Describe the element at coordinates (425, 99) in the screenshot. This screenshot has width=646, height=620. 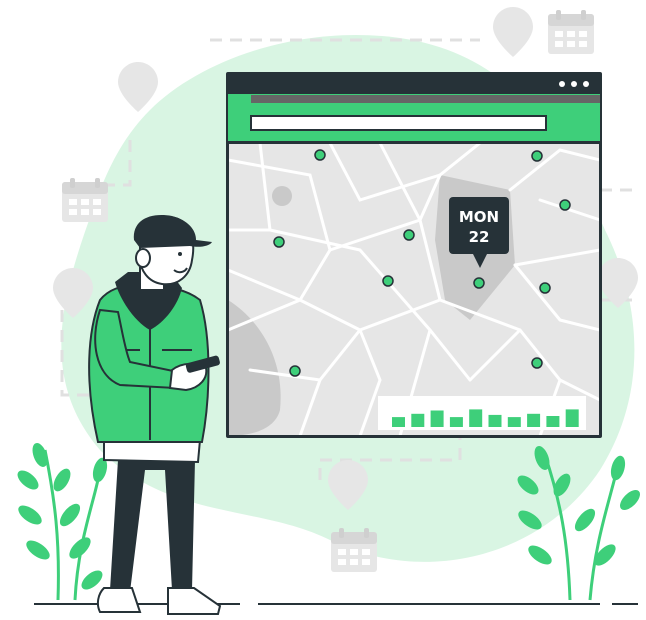
I see `toolbar-shadow` at that location.